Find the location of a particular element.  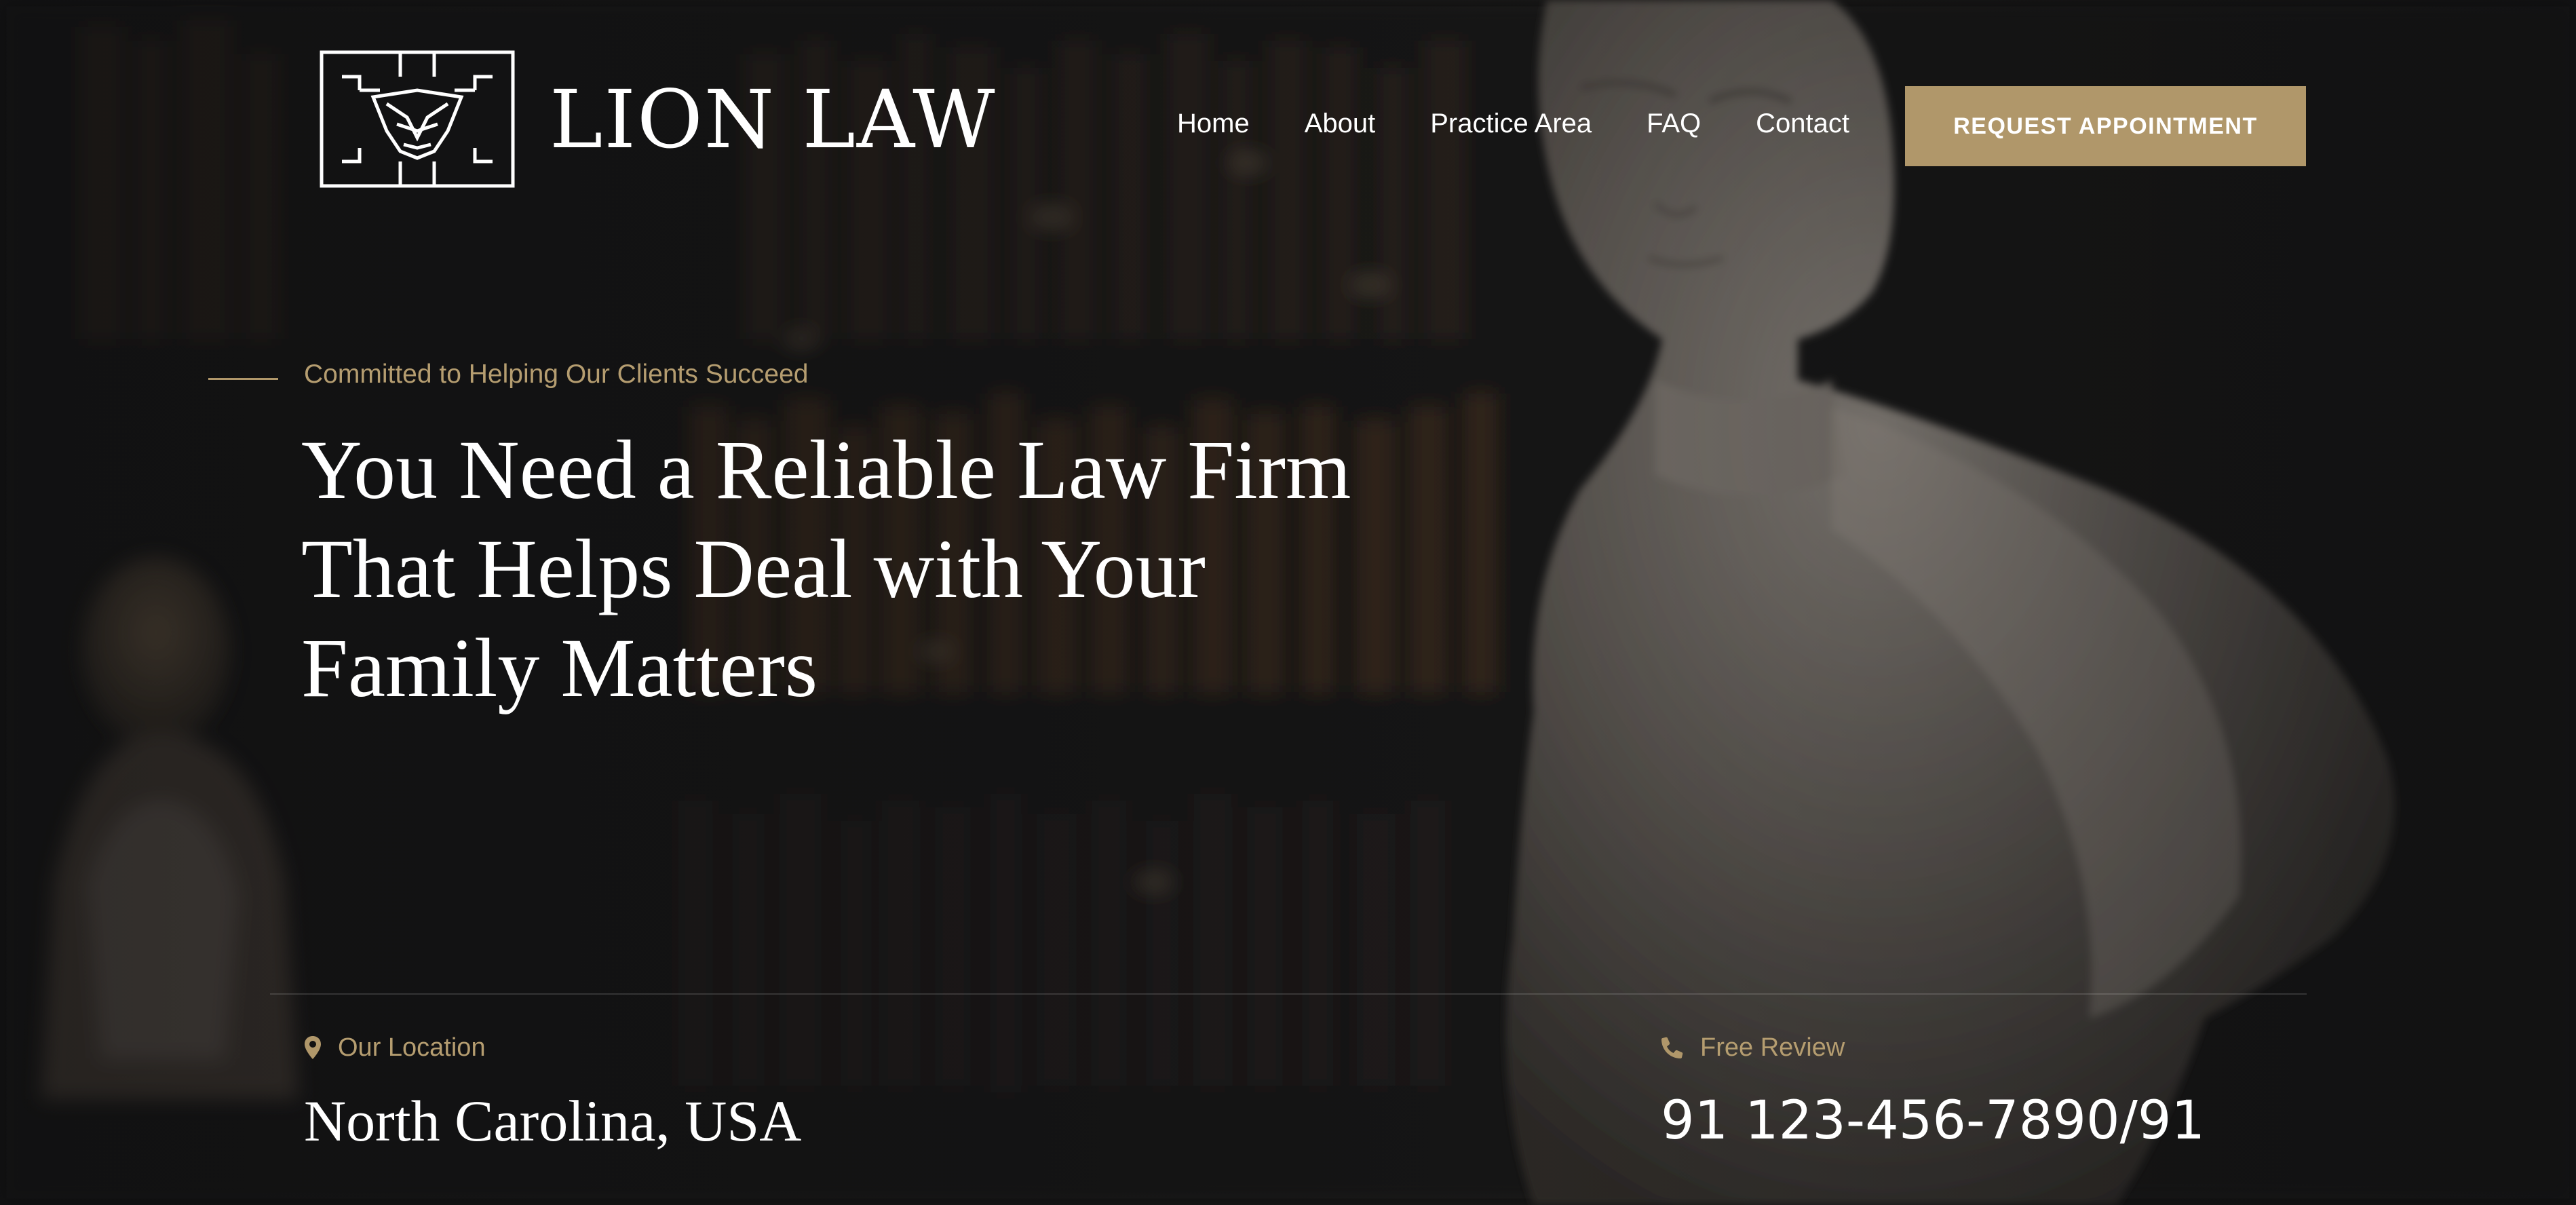

location-value: North Carolina, USA is located at coordinates (553, 1120).